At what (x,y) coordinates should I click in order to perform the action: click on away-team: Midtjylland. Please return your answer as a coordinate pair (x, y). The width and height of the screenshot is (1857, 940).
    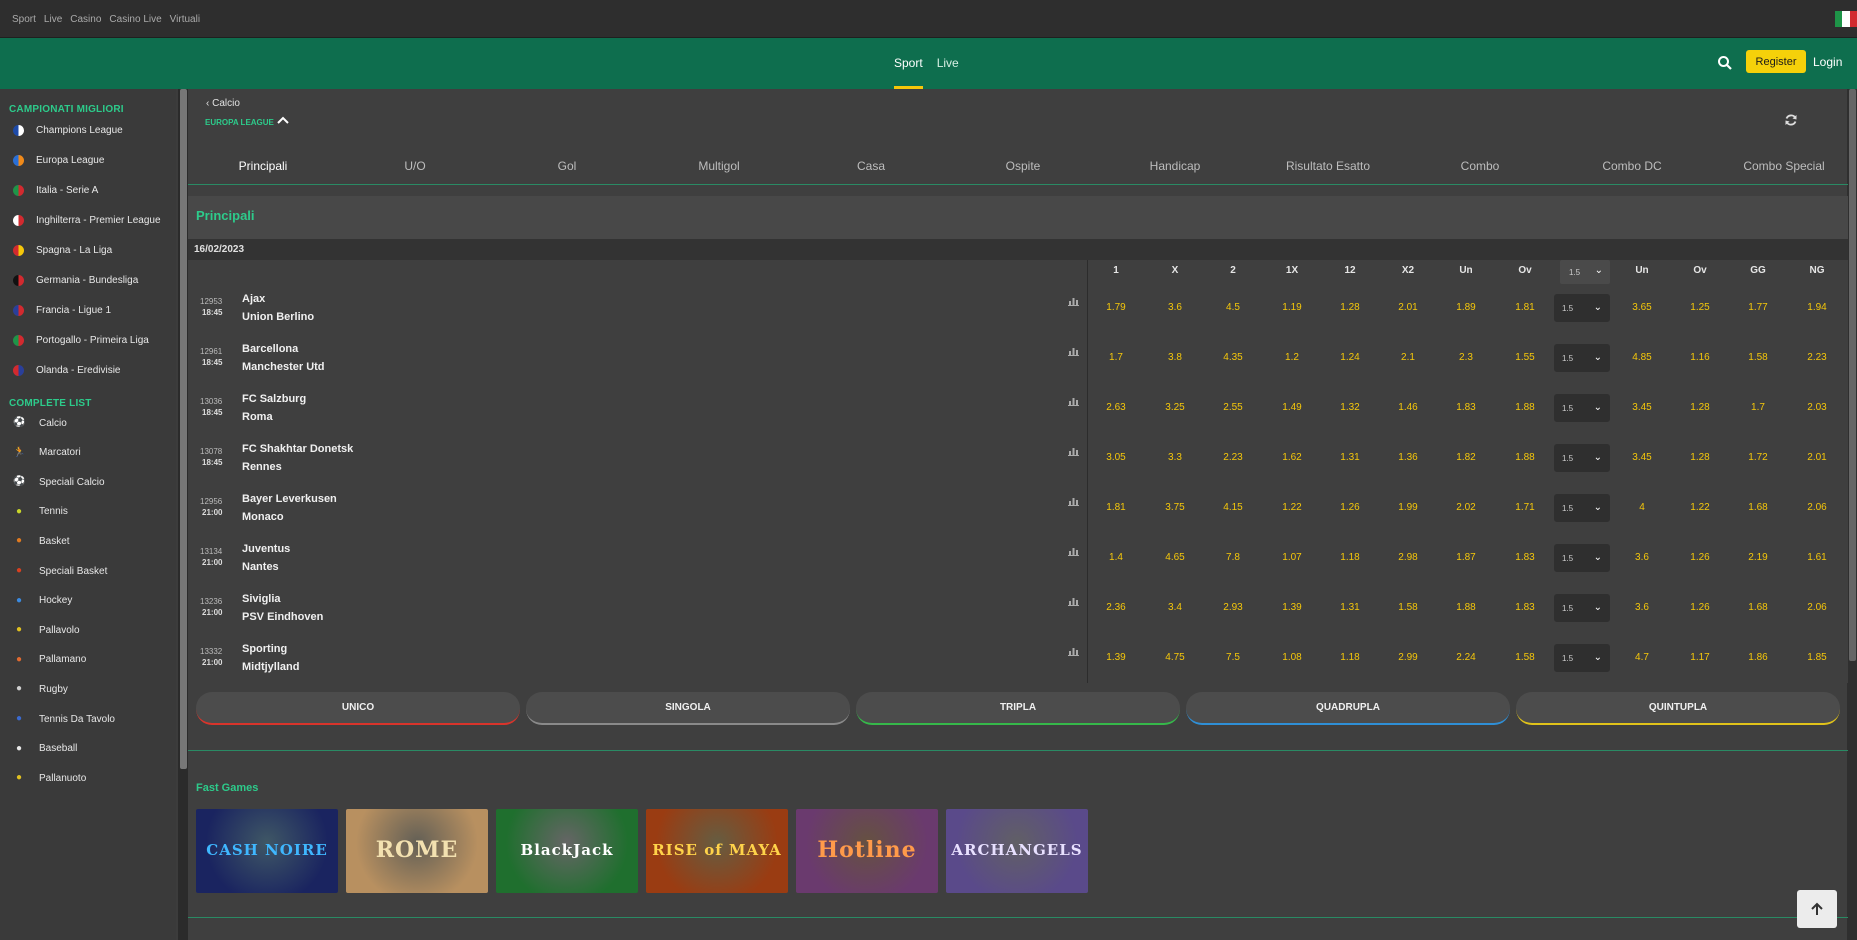
    Looking at the image, I should click on (270, 667).